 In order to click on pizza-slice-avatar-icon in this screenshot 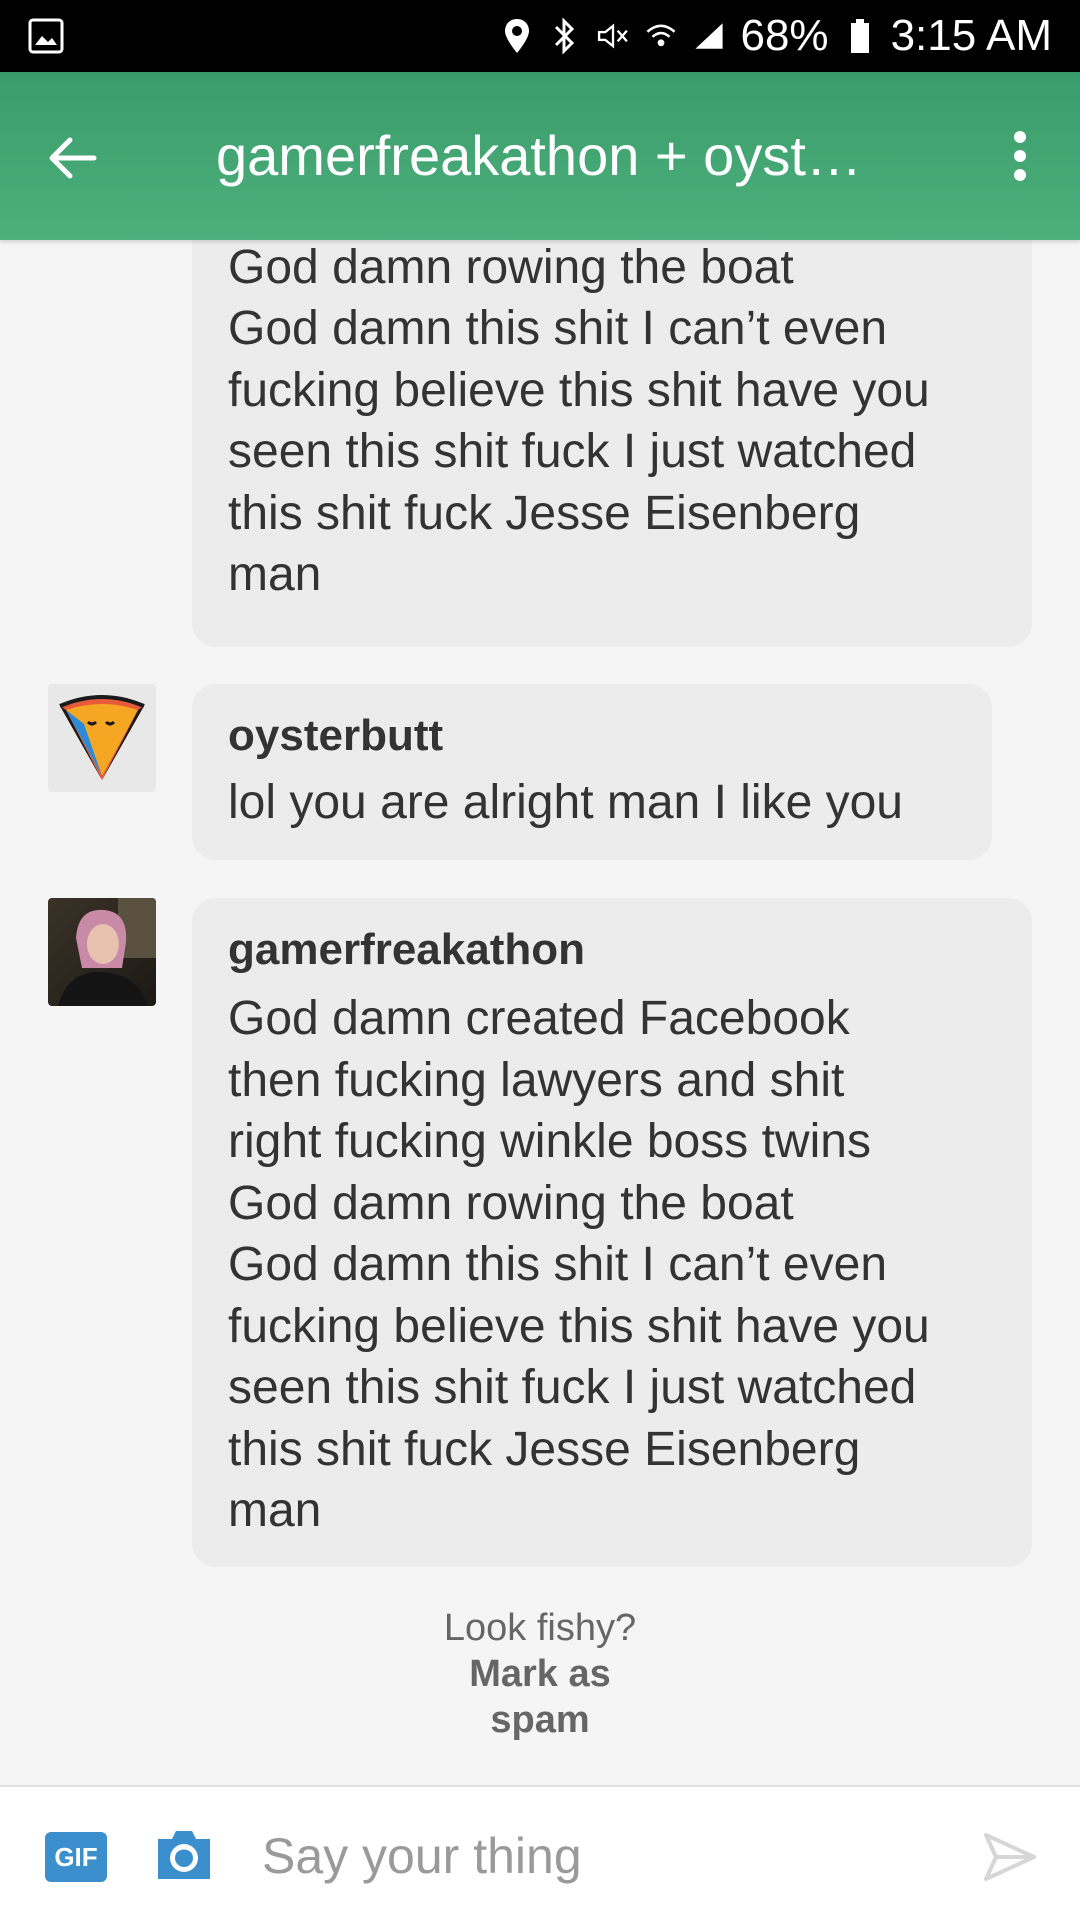, I will do `click(102, 738)`.